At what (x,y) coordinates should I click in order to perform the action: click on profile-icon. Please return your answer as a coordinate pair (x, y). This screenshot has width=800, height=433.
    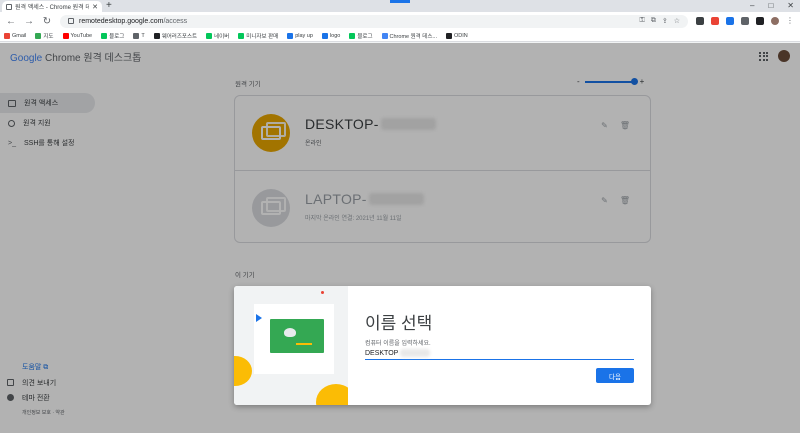
    Looking at the image, I should click on (775, 21).